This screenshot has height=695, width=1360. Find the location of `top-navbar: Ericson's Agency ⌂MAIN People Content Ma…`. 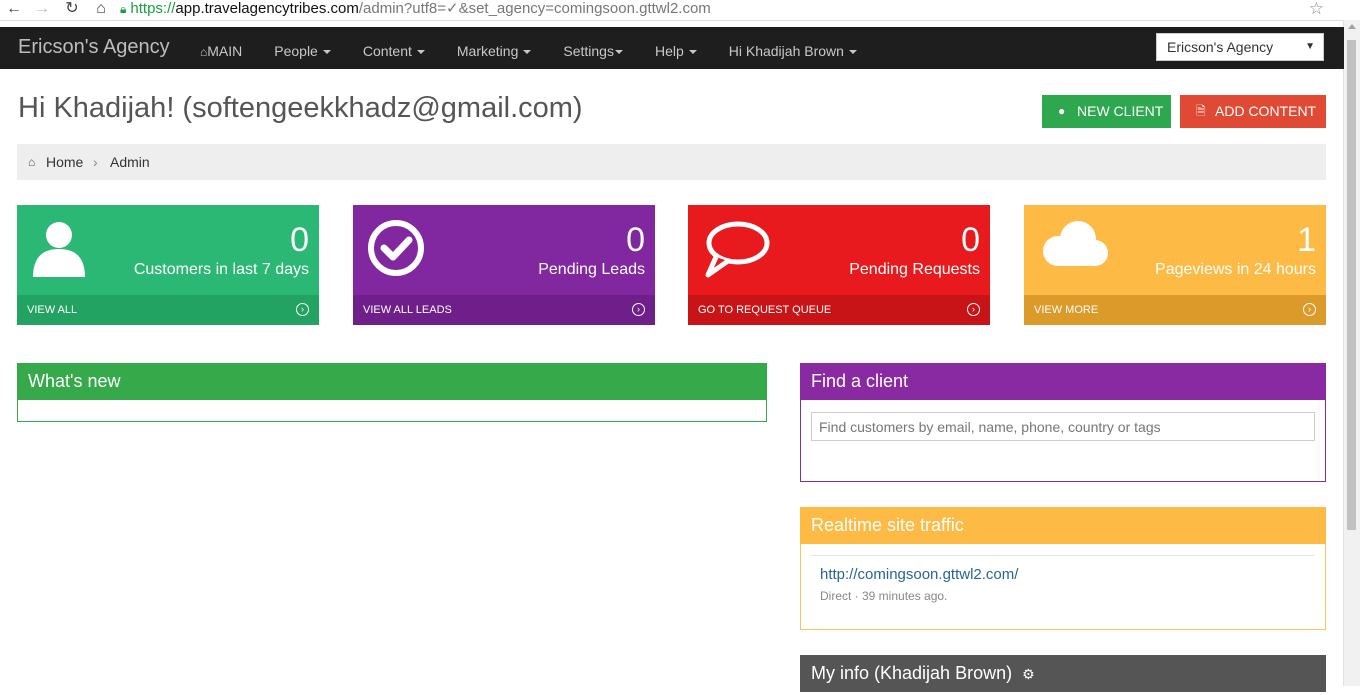

top-navbar: Ericson's Agency ⌂MAIN People Content Ma… is located at coordinates (672, 48).